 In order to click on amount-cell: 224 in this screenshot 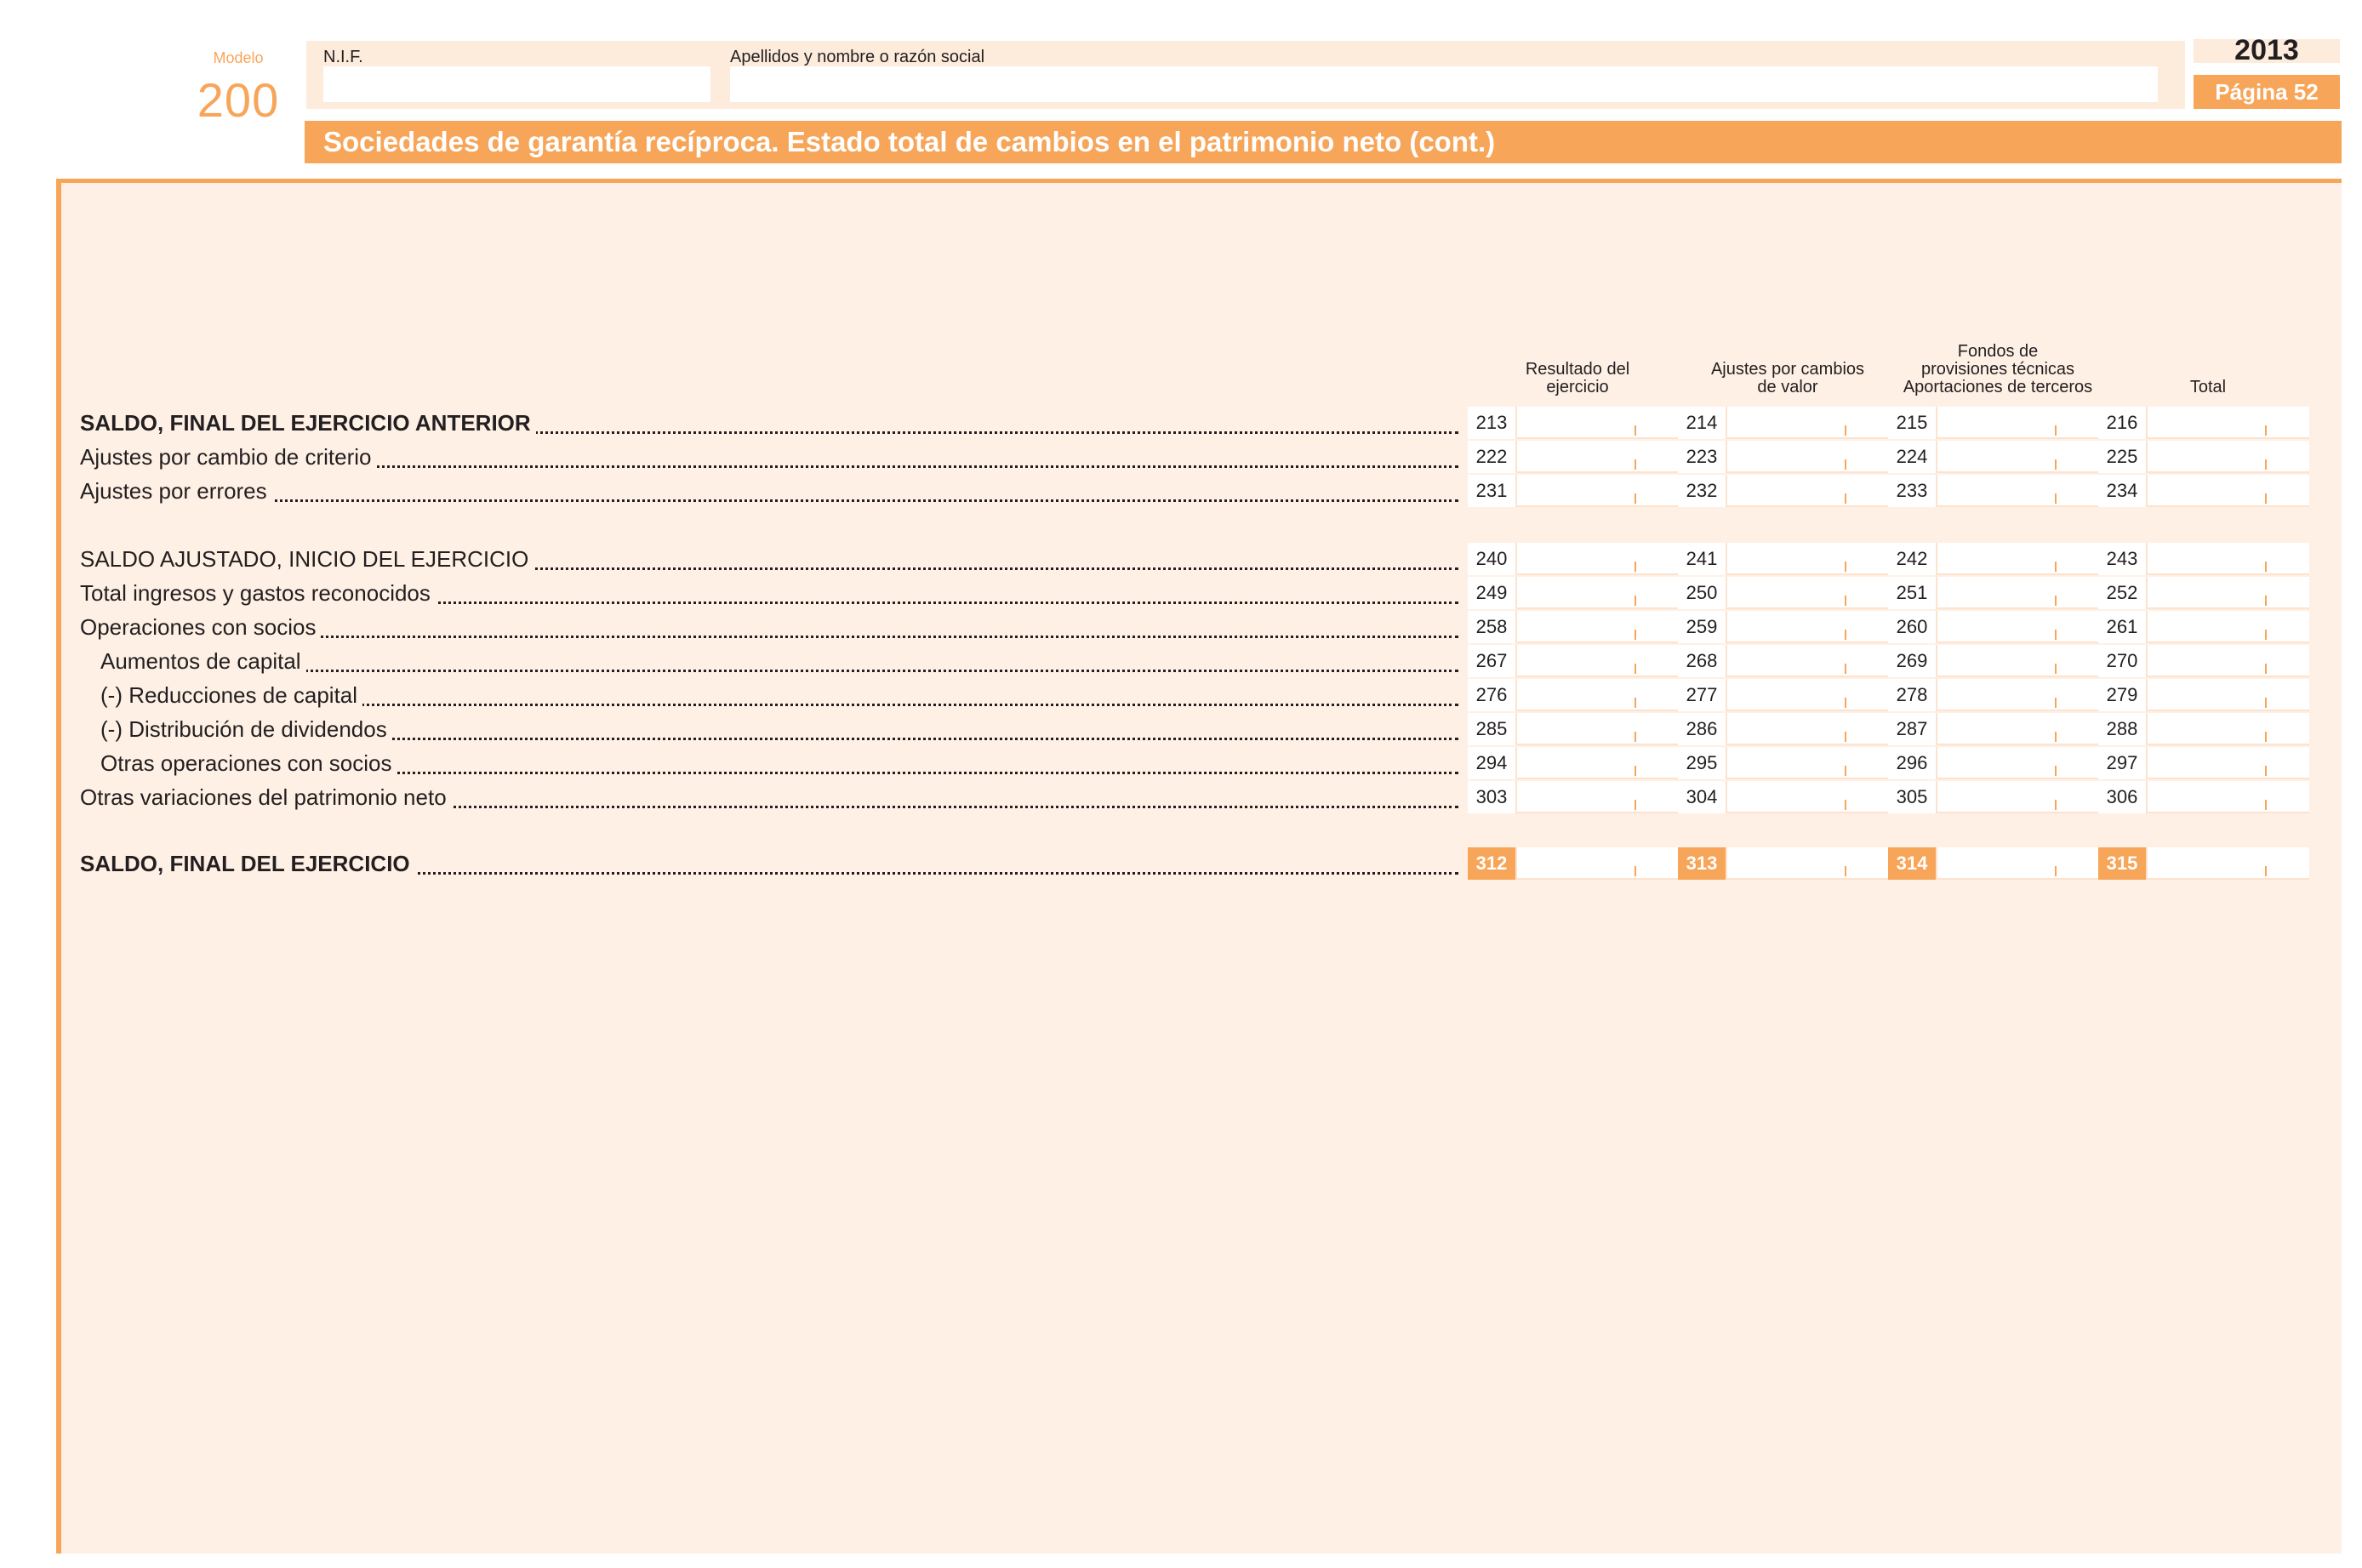, I will do `click(1993, 457)`.